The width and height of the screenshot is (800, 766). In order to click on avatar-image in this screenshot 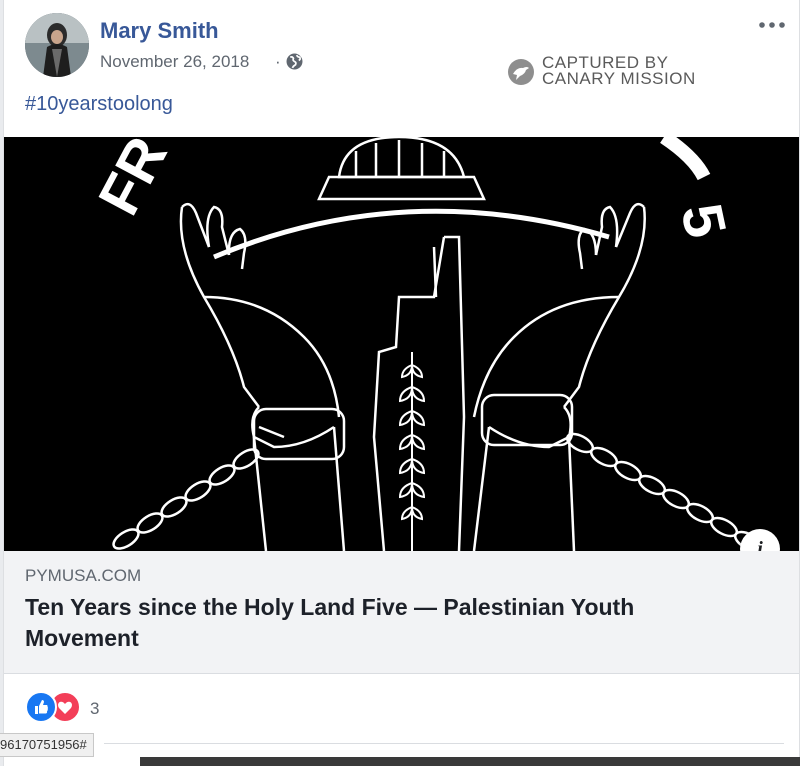, I will do `click(57, 45)`.